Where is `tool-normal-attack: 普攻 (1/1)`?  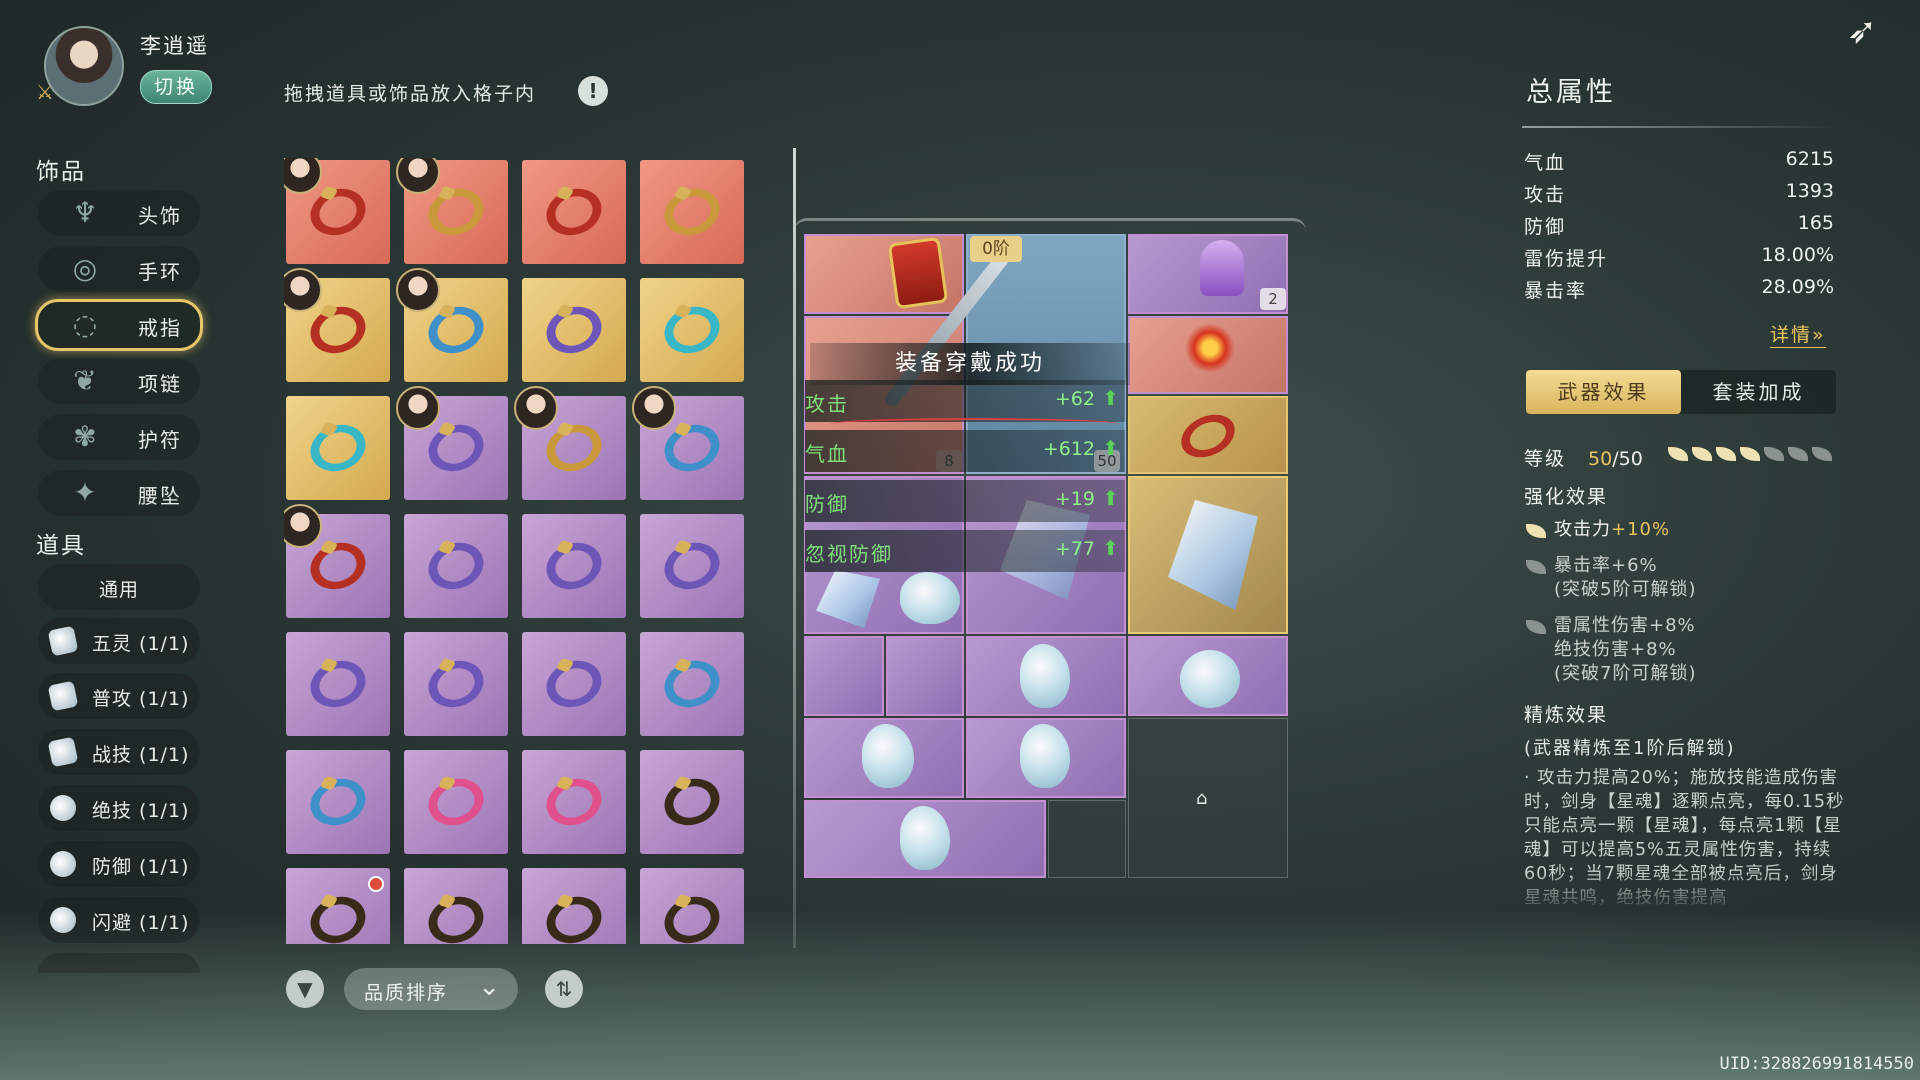 tool-normal-attack: 普攻 (1/1) is located at coordinates (119, 696).